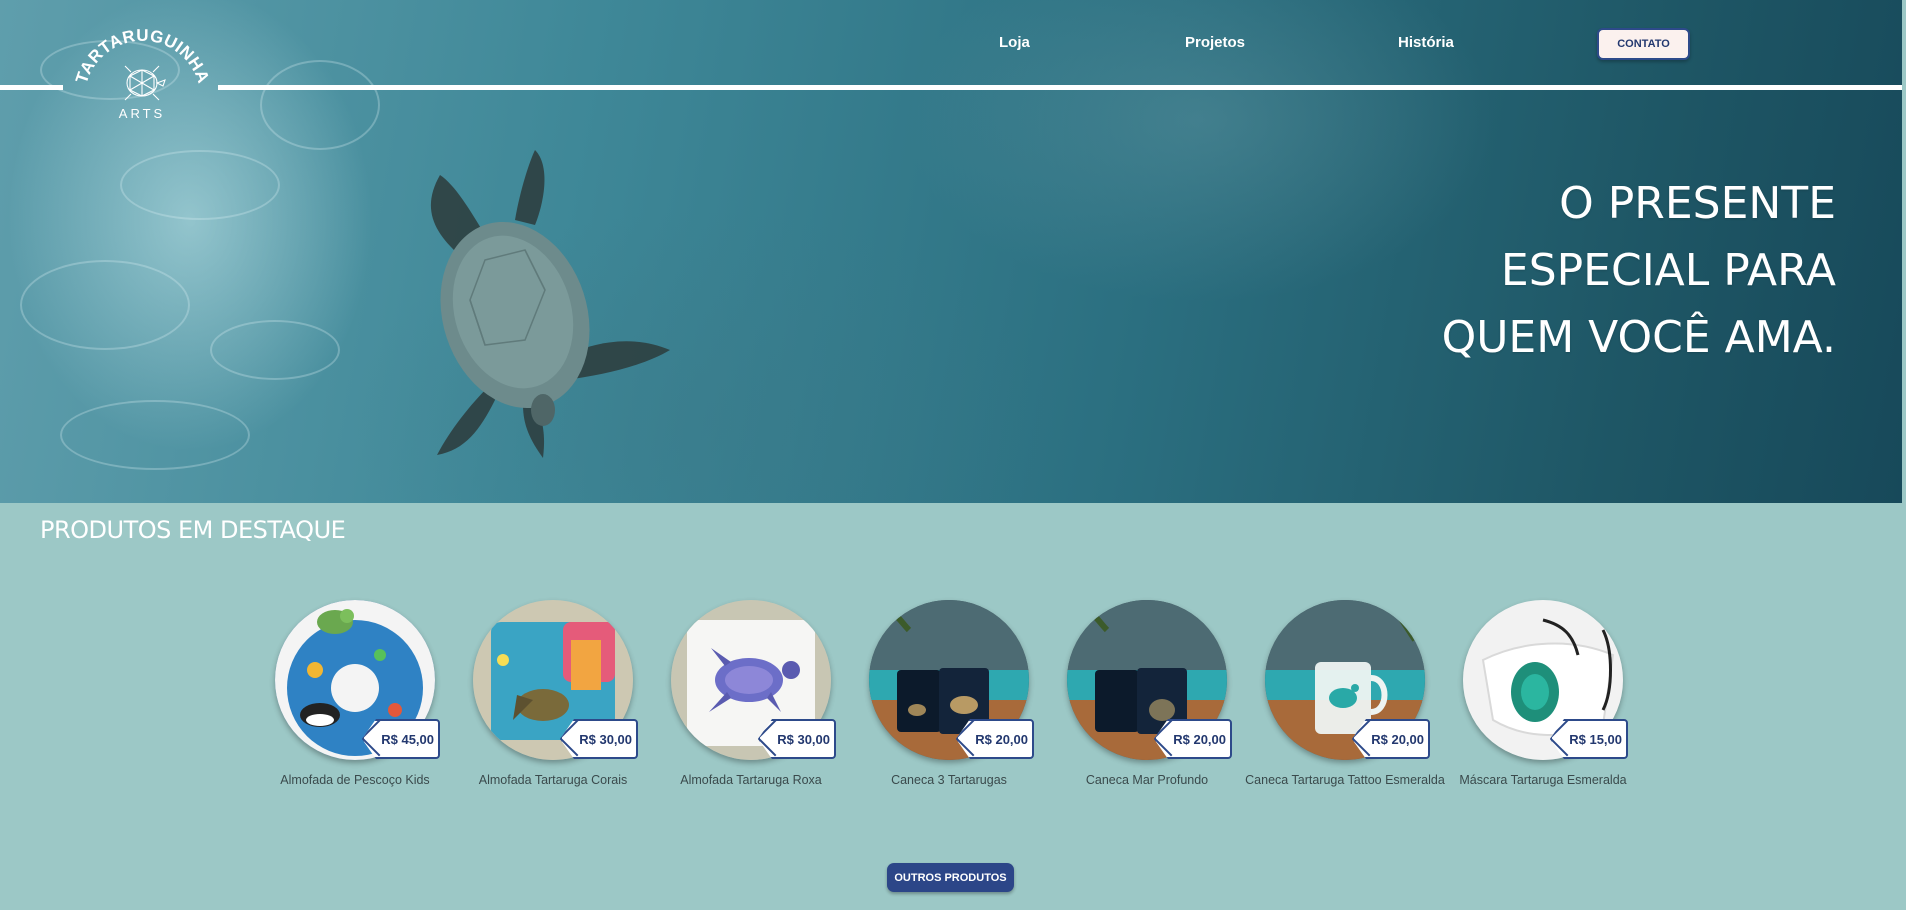 The width and height of the screenshot is (1906, 910). What do you see at coordinates (1668, 270) in the screenshot?
I see `headline-line: ESPECIAL PARA` at bounding box center [1668, 270].